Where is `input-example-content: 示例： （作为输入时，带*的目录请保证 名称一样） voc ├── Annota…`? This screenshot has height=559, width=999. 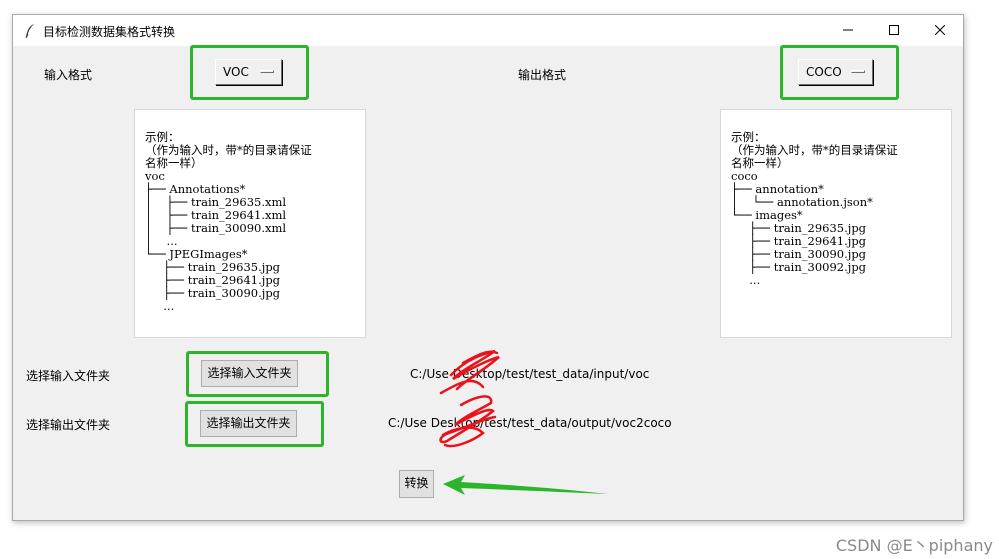
input-example-content: 示例： （作为输入时，带*的目录请保证 名称一样） voc ├── Annota… is located at coordinates (228, 221).